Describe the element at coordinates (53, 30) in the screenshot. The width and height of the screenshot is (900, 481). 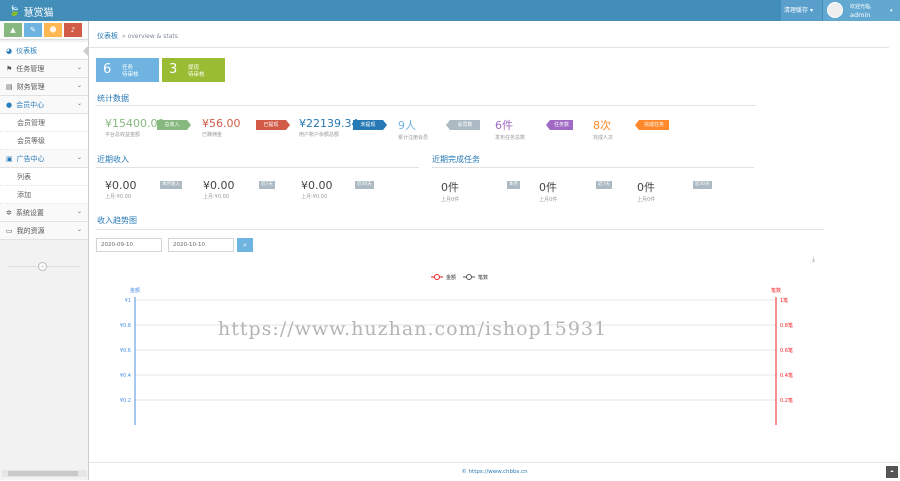
I see `group-icon: ☻` at that location.